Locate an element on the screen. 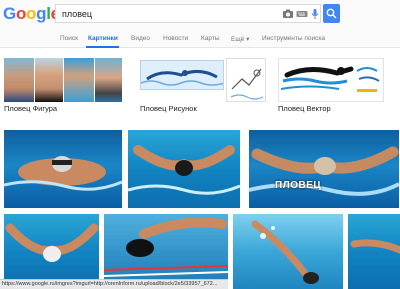 This screenshot has width=400, height=289. image-watermark: ПЛОВЕЦ is located at coordinates (298, 185).